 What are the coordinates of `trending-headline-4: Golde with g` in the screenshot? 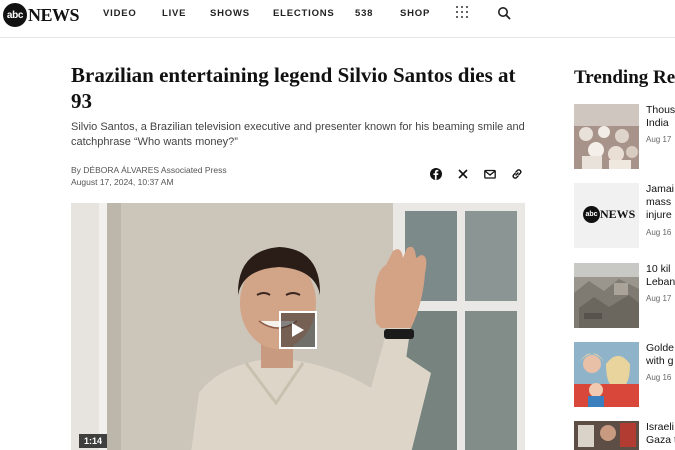 It's located at (660, 355).